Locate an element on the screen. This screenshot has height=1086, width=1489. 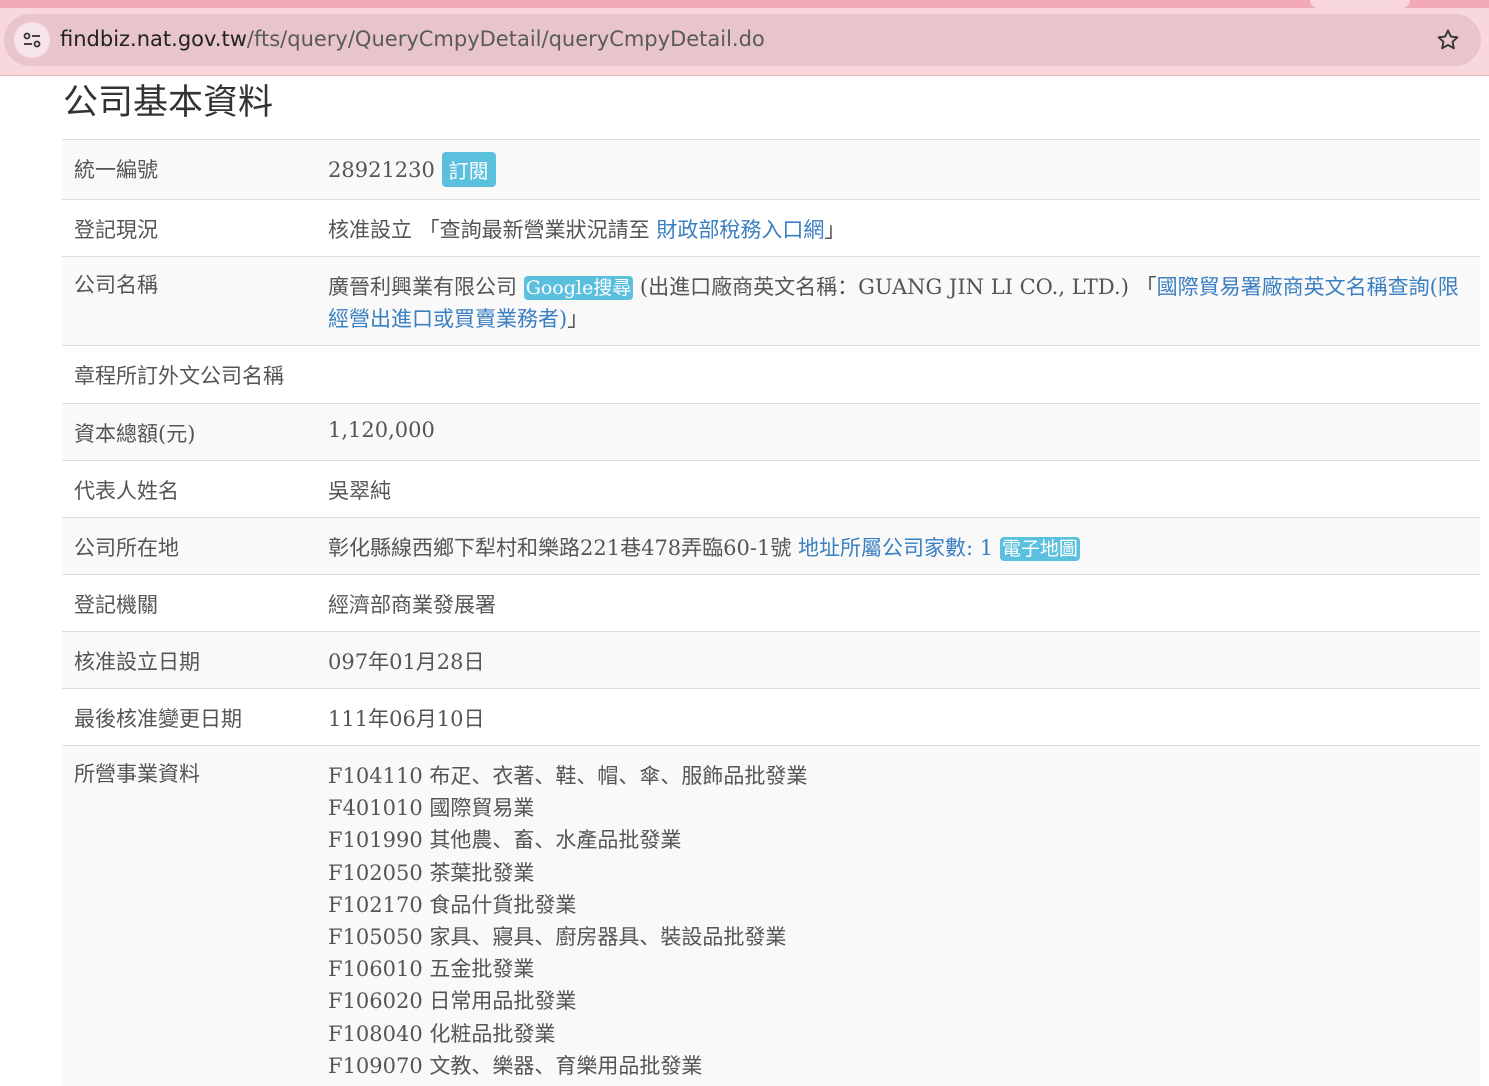
row-label: 公司名稱 is located at coordinates (189, 301).